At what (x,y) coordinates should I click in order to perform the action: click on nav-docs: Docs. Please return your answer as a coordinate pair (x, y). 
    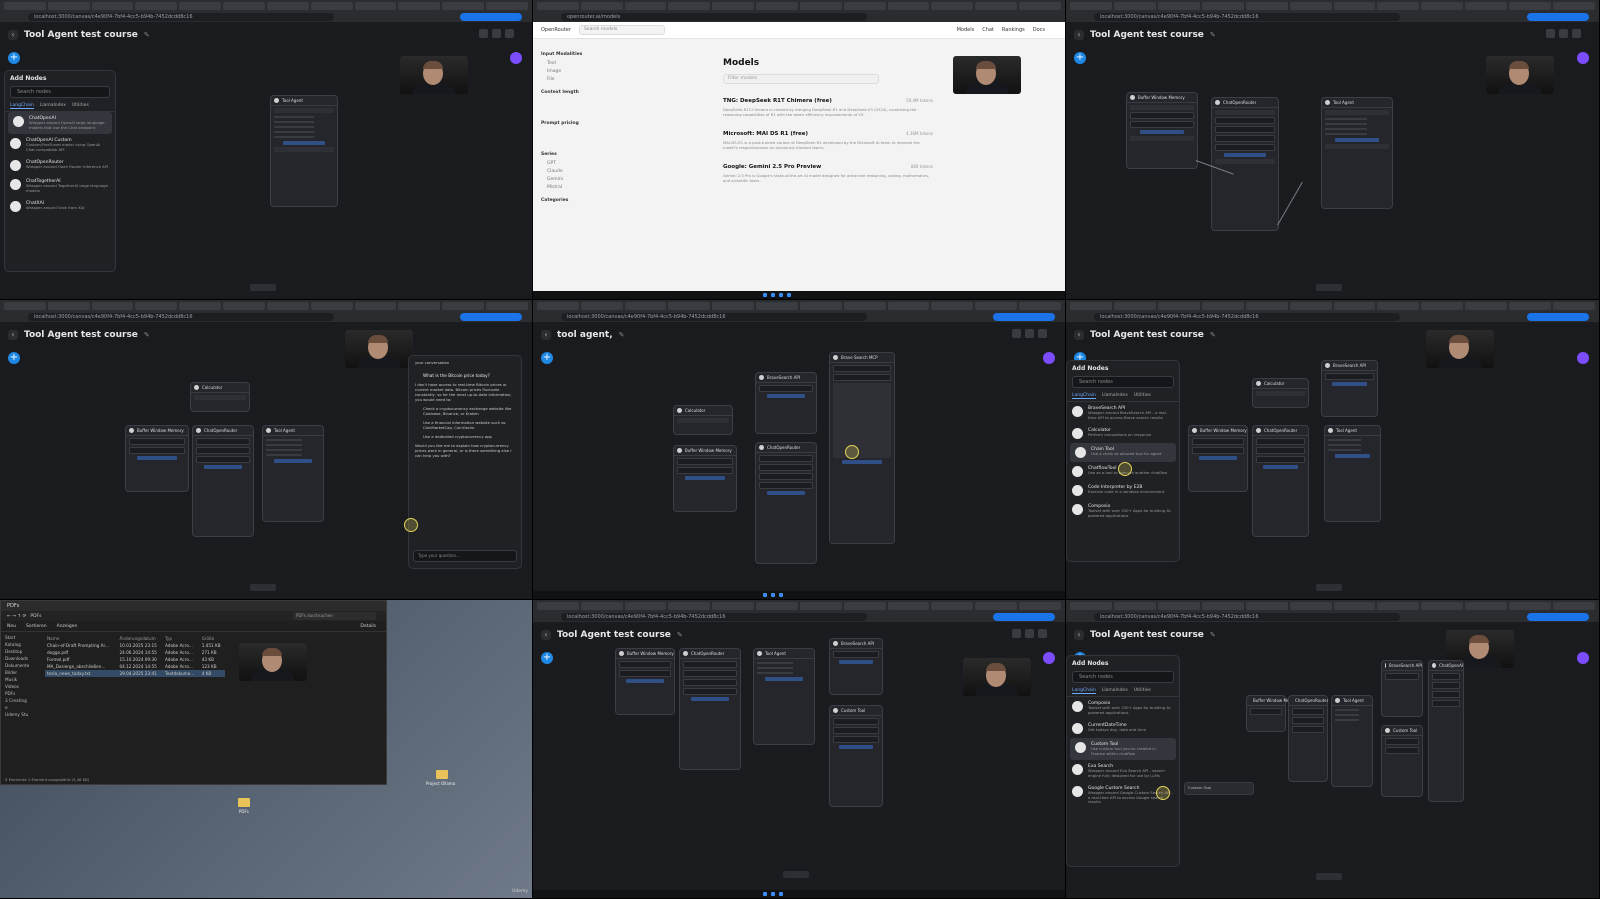
    Looking at the image, I should click on (1039, 30).